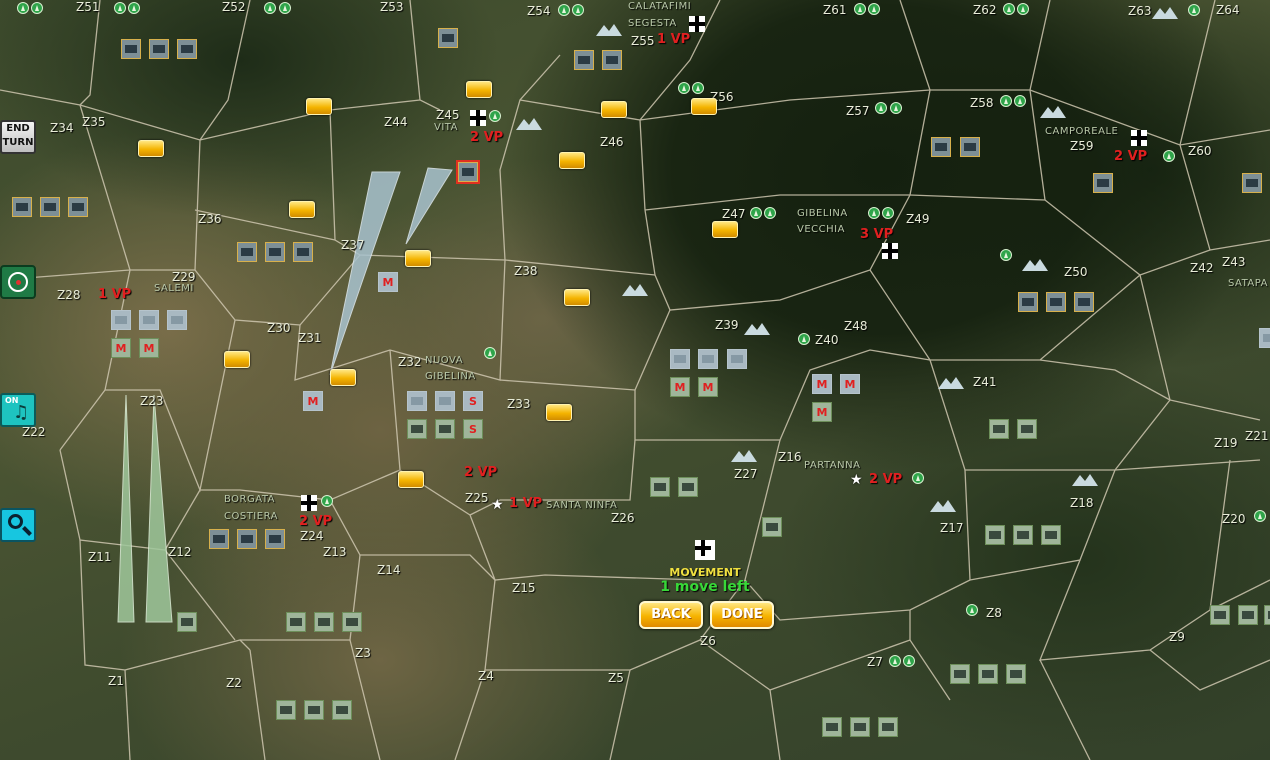  I want to click on target-button, so click(18, 282).